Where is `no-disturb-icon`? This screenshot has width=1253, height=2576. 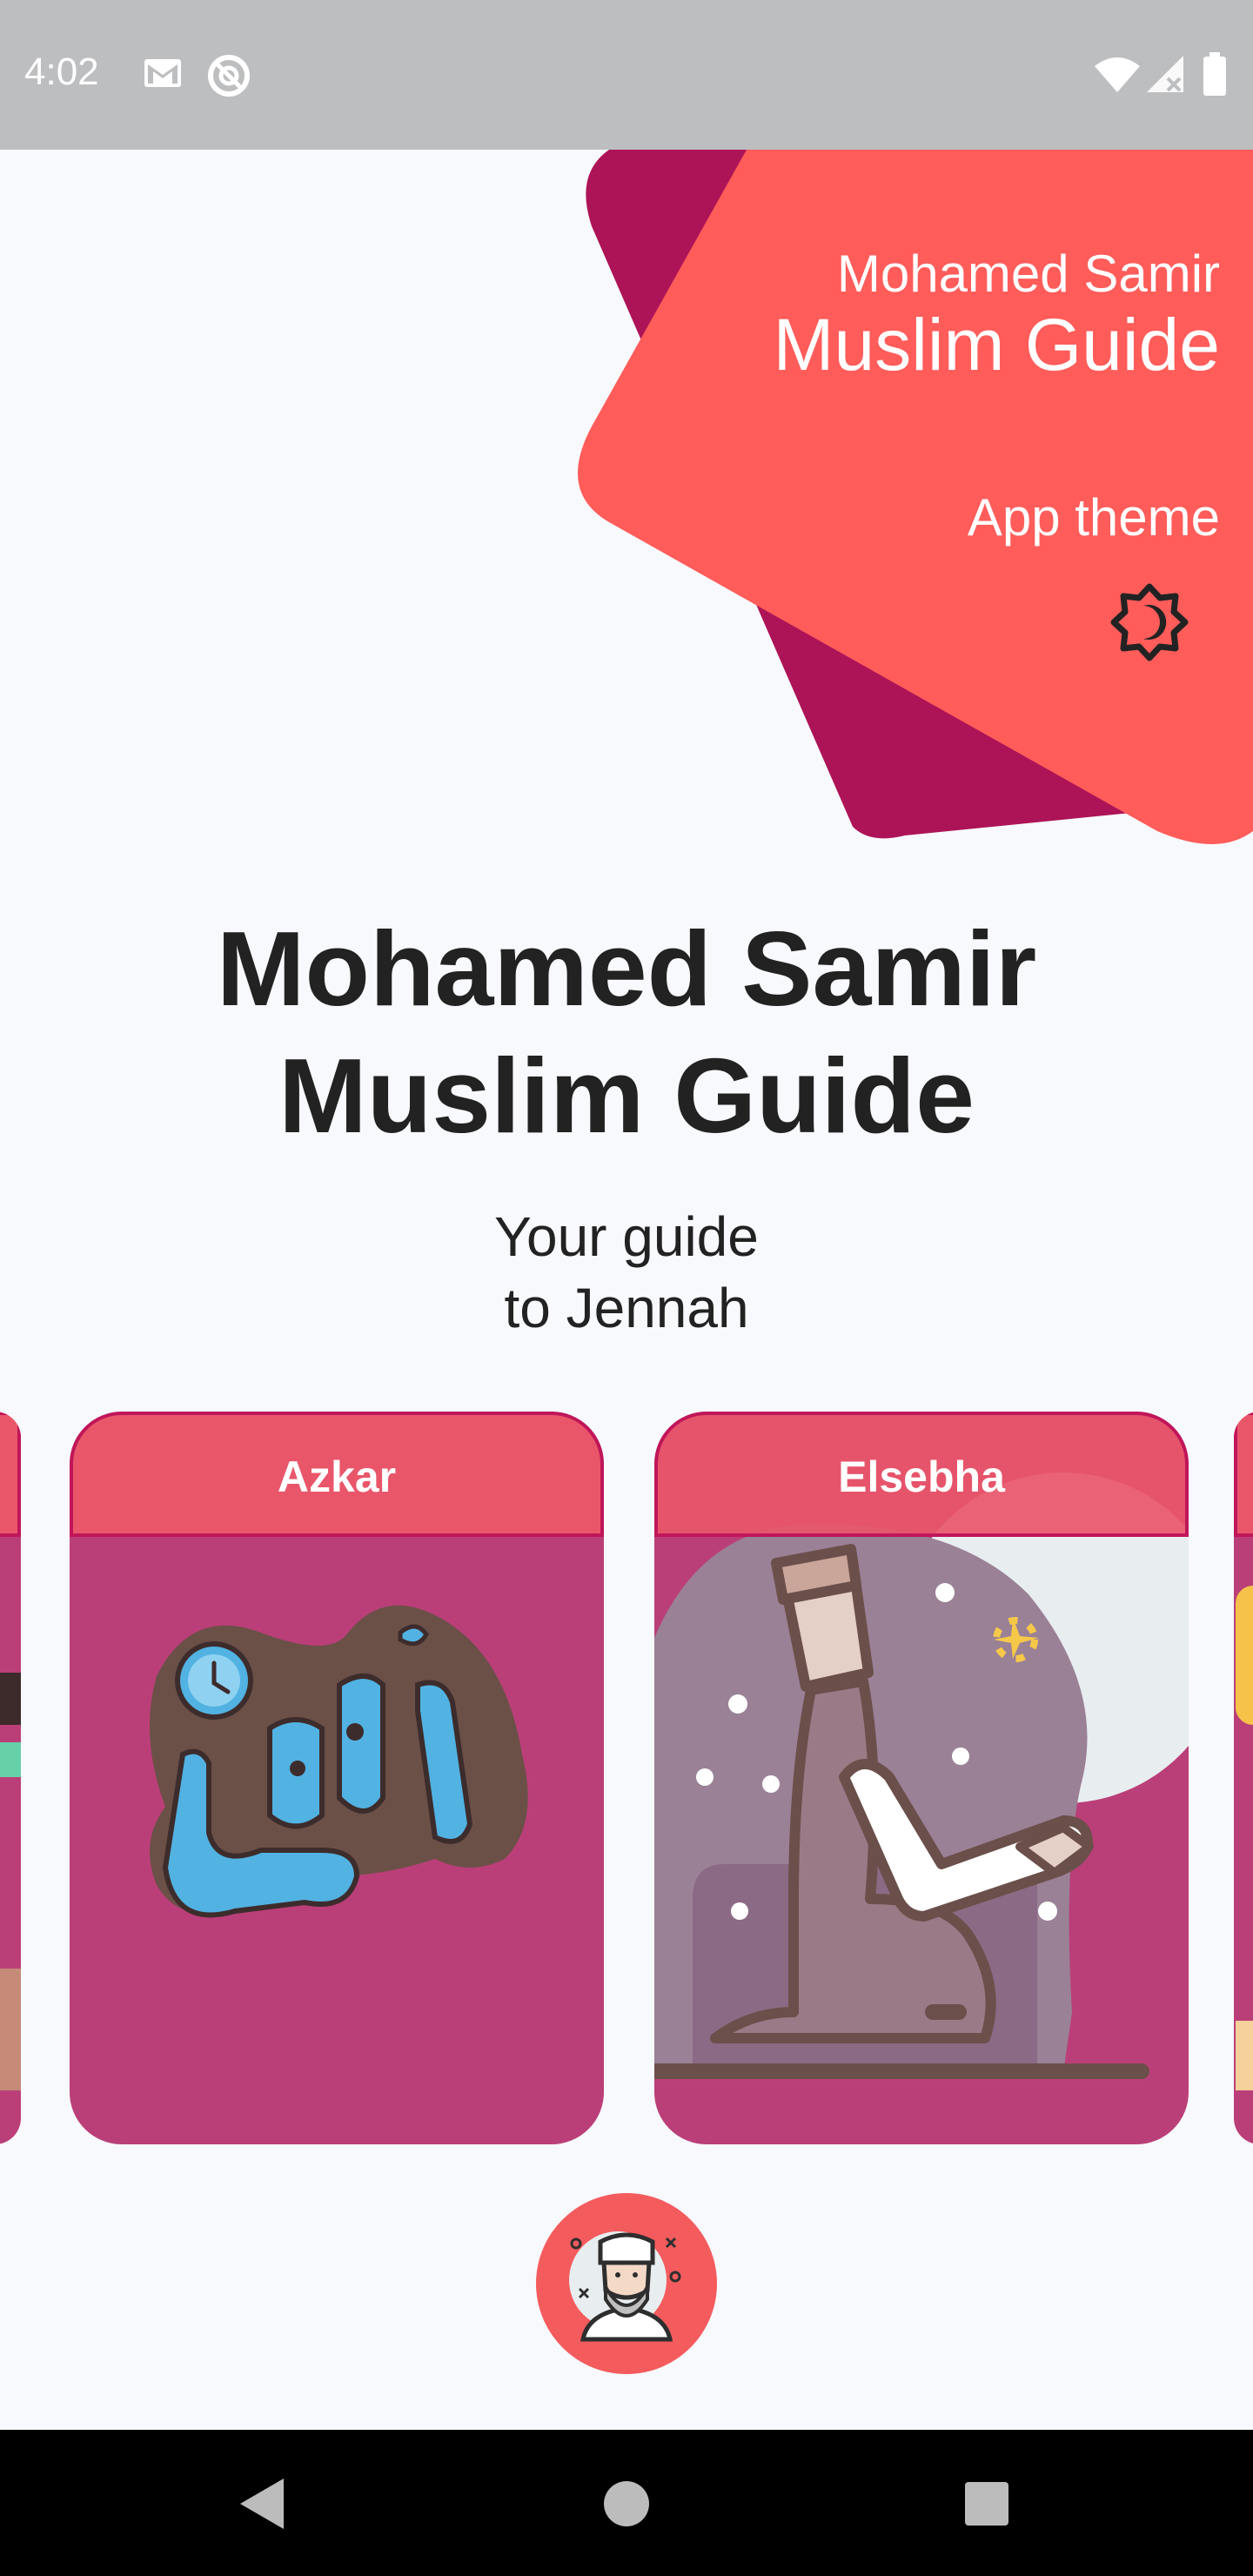
no-disturb-icon is located at coordinates (229, 76).